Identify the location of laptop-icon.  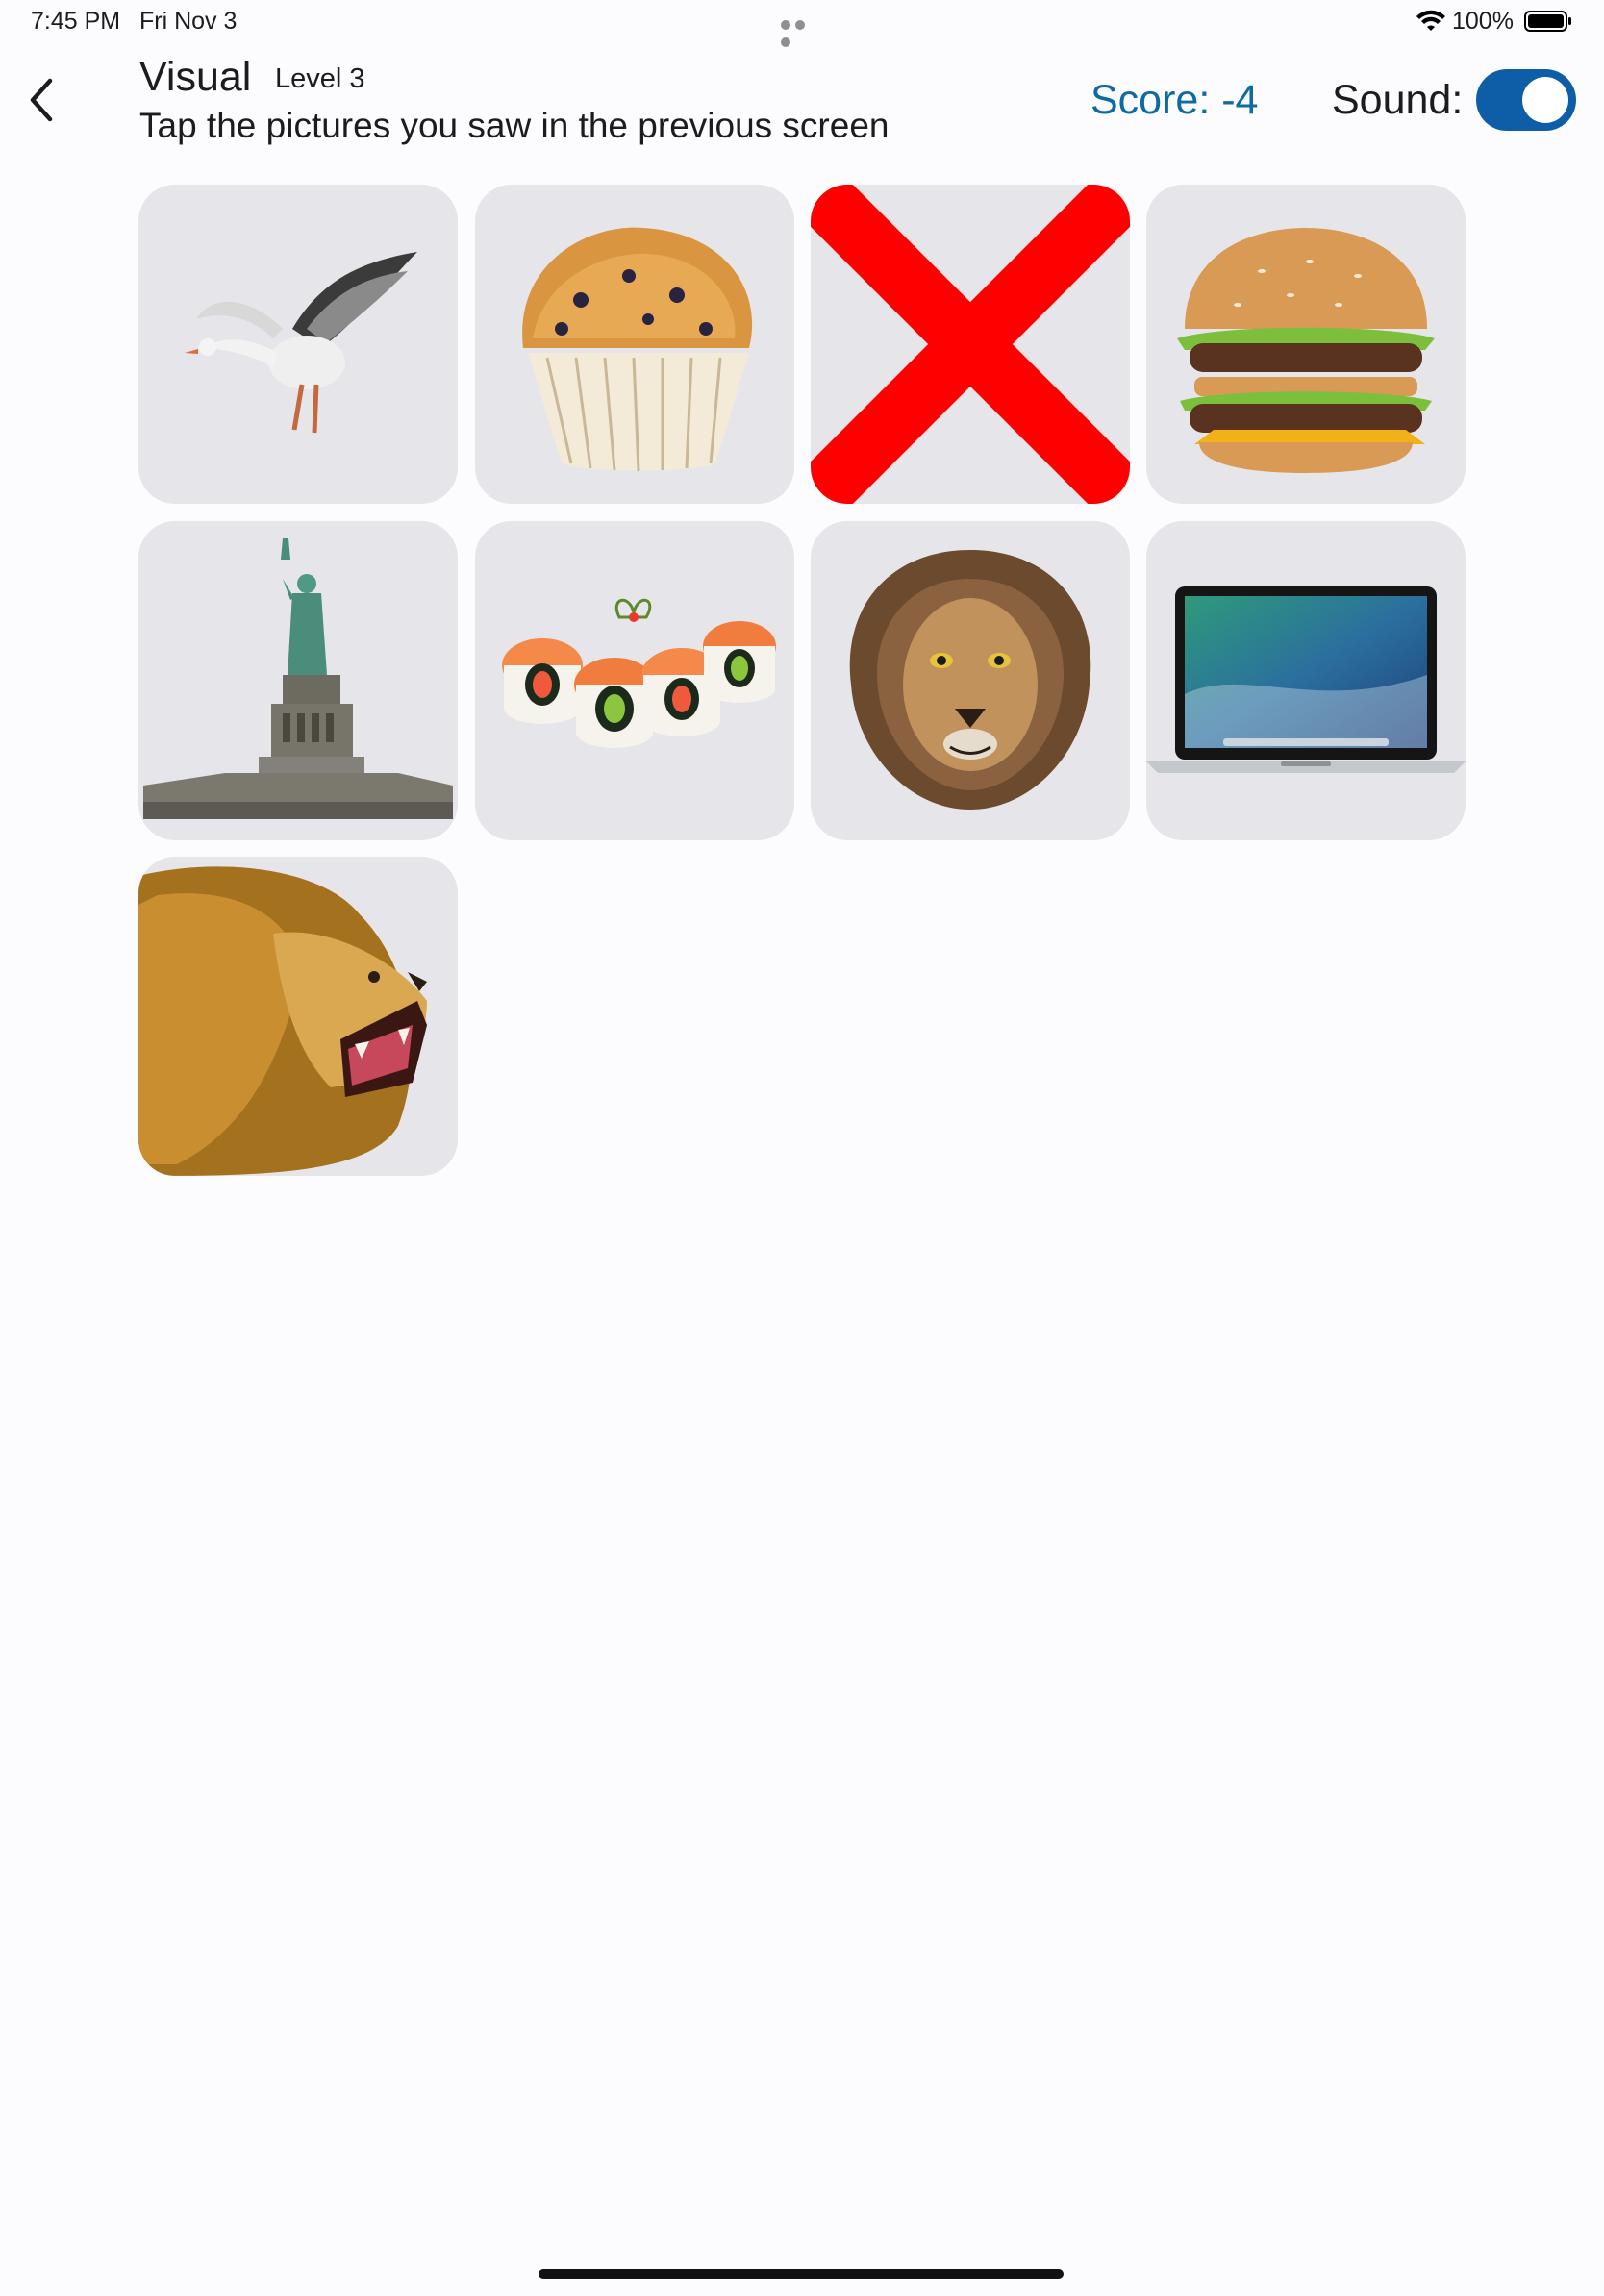
(1306, 679).